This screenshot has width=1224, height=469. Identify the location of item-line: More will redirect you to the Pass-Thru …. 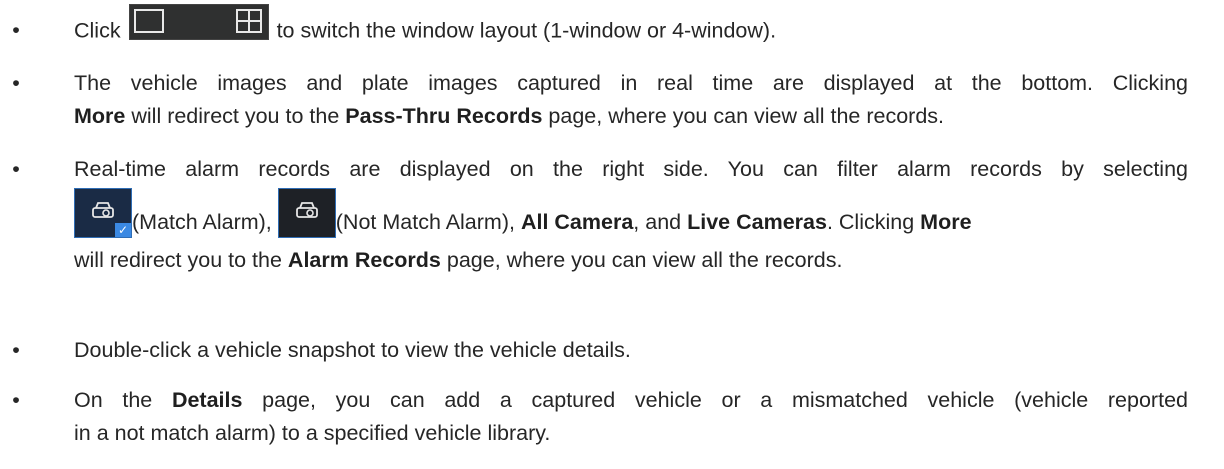
(631, 116).